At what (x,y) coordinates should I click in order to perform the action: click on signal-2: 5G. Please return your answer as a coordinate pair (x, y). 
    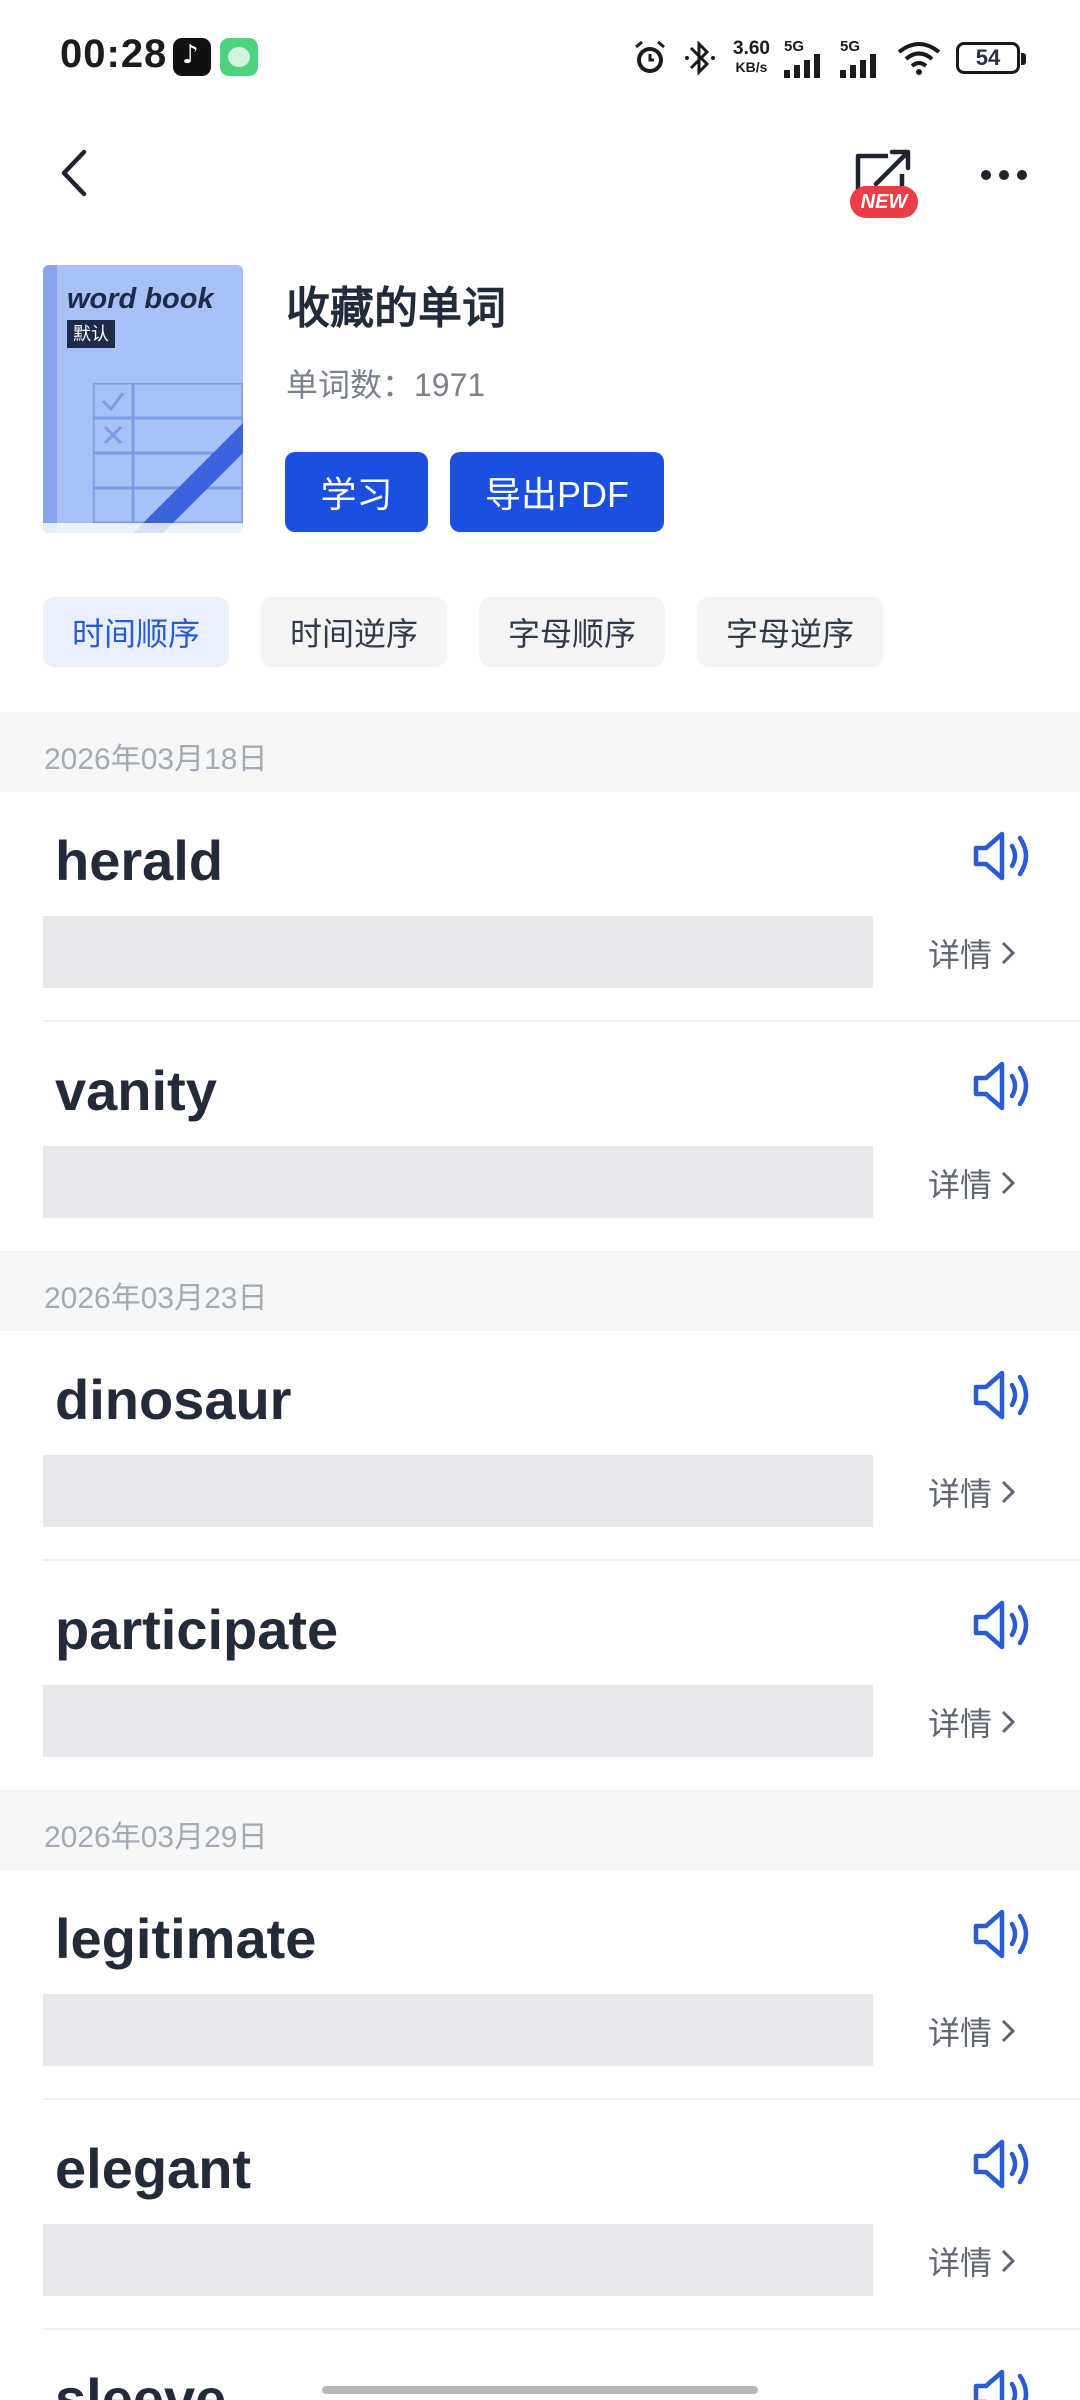
    Looking at the image, I should click on (861, 58).